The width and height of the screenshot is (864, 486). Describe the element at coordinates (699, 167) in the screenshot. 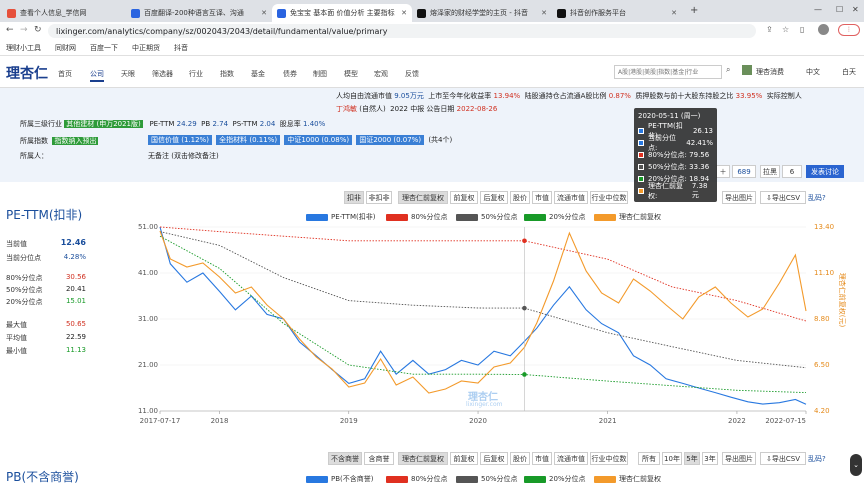

I see `tooltip-value: 33.36` at that location.